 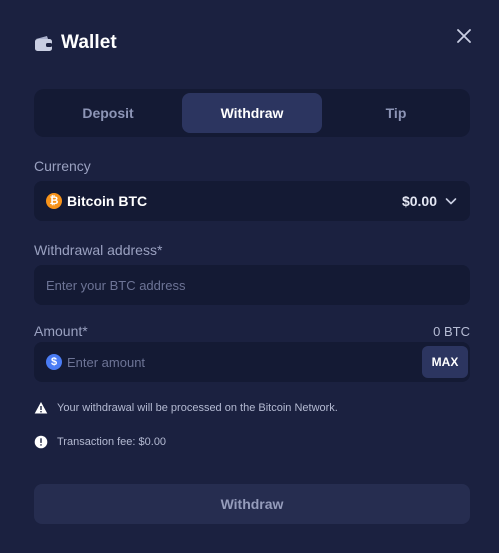 What do you see at coordinates (41, 408) in the screenshot?
I see `warning-icon` at bounding box center [41, 408].